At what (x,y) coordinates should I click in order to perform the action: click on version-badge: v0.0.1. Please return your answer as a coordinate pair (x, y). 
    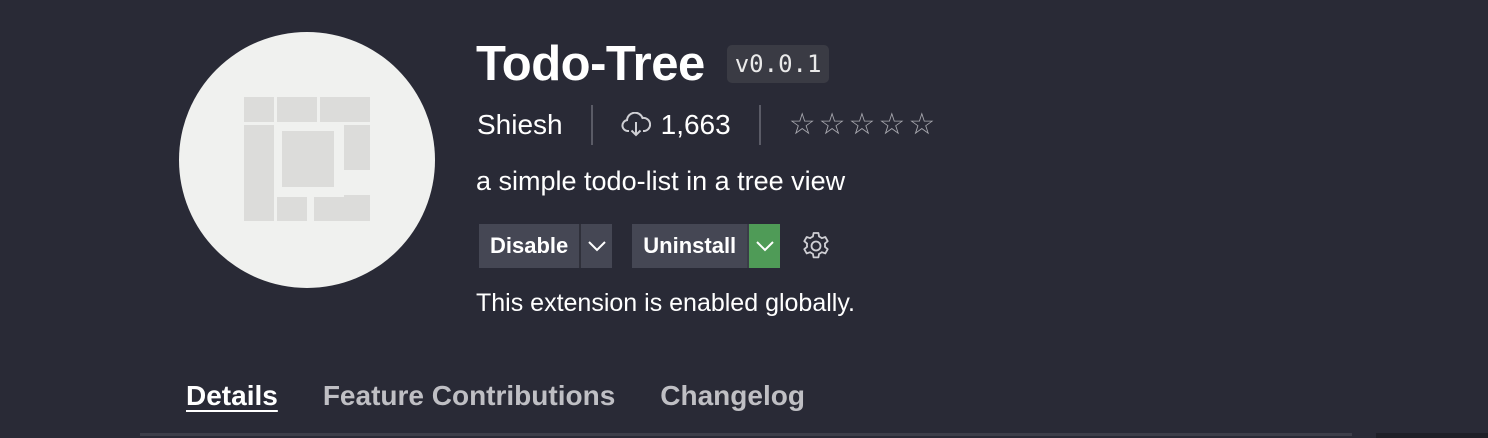
    Looking at the image, I should click on (778, 64).